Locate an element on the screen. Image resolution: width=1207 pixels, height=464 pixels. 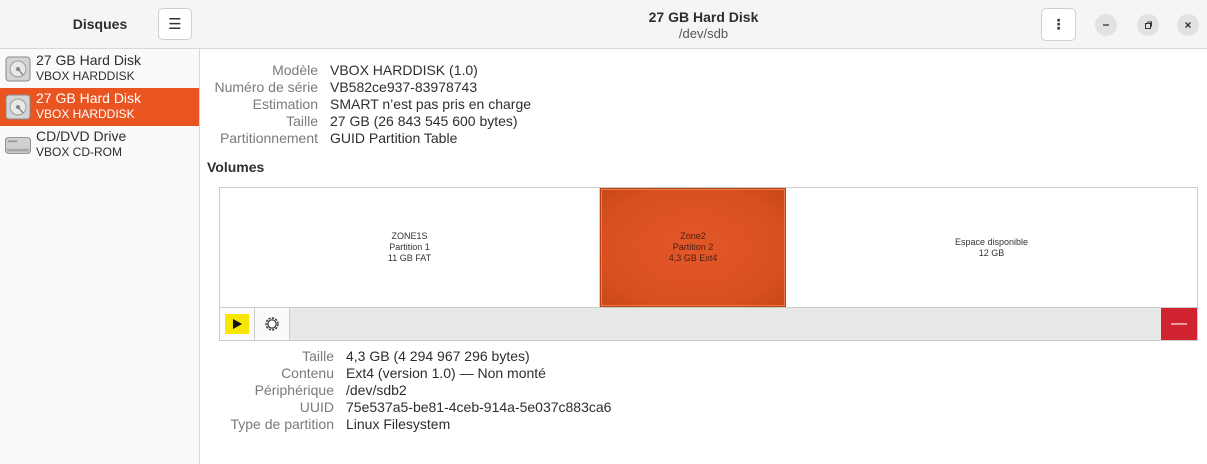
partition-info-label: Périphérique is located at coordinates (294, 390).